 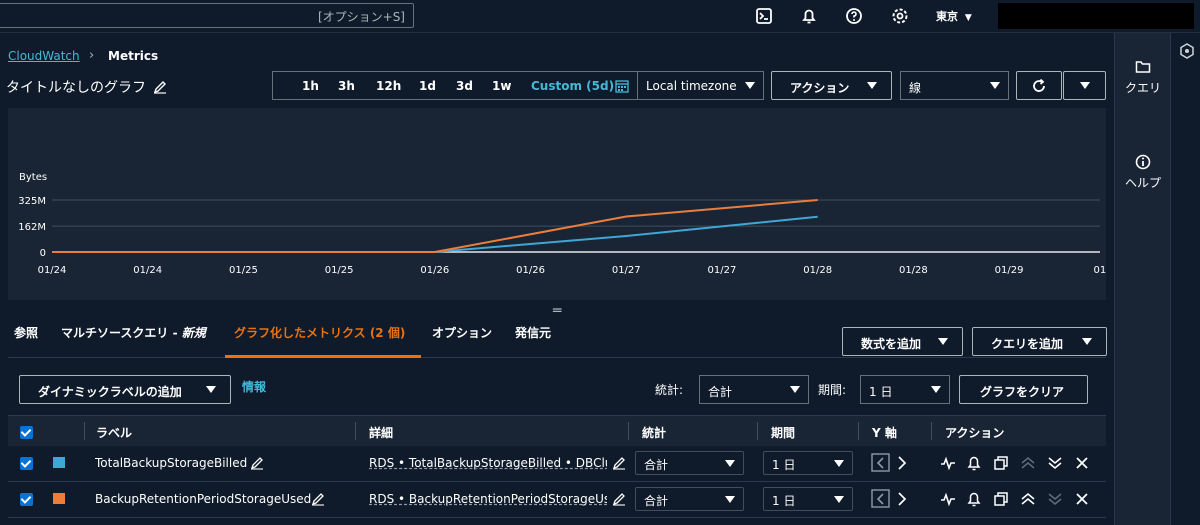 I want to click on cloudshell-icon, so click(x=764, y=16).